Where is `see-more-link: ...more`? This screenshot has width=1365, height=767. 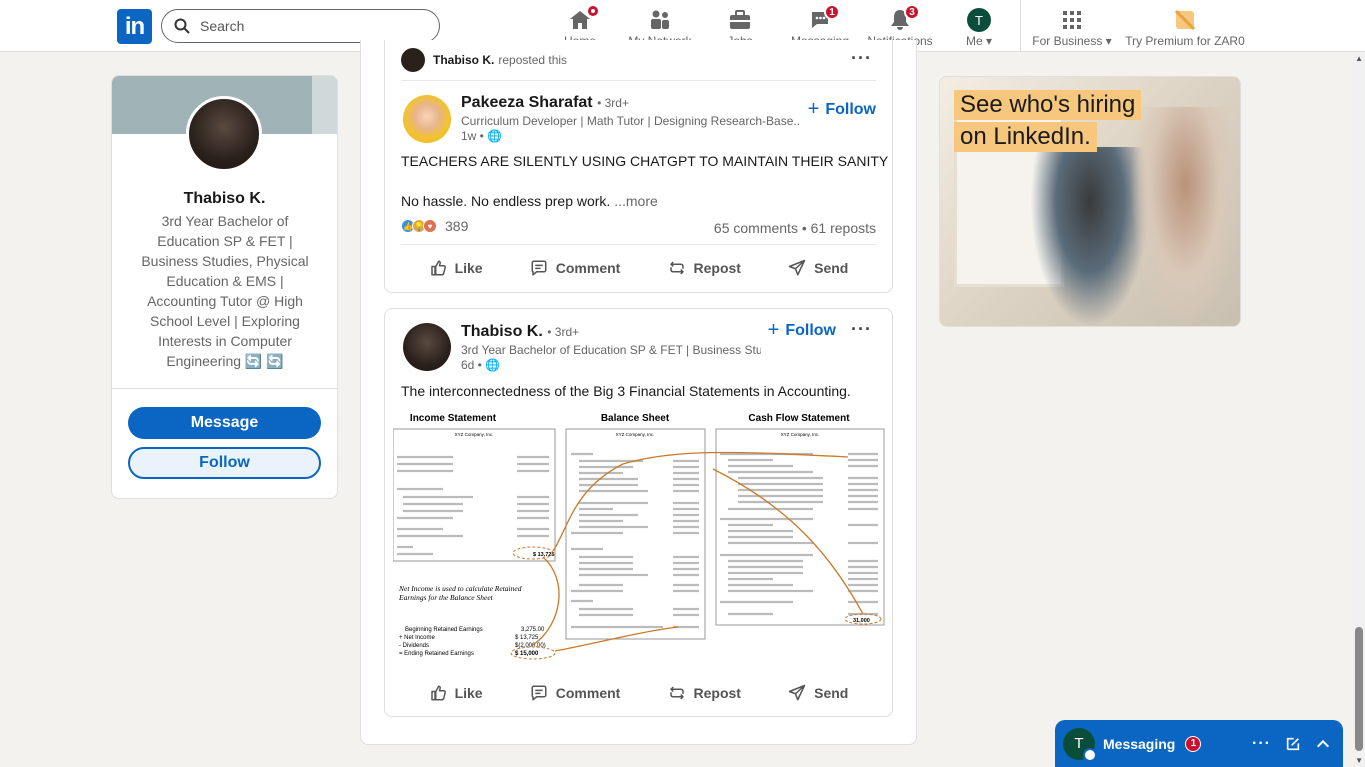 see-more-link: ...more is located at coordinates (636, 201).